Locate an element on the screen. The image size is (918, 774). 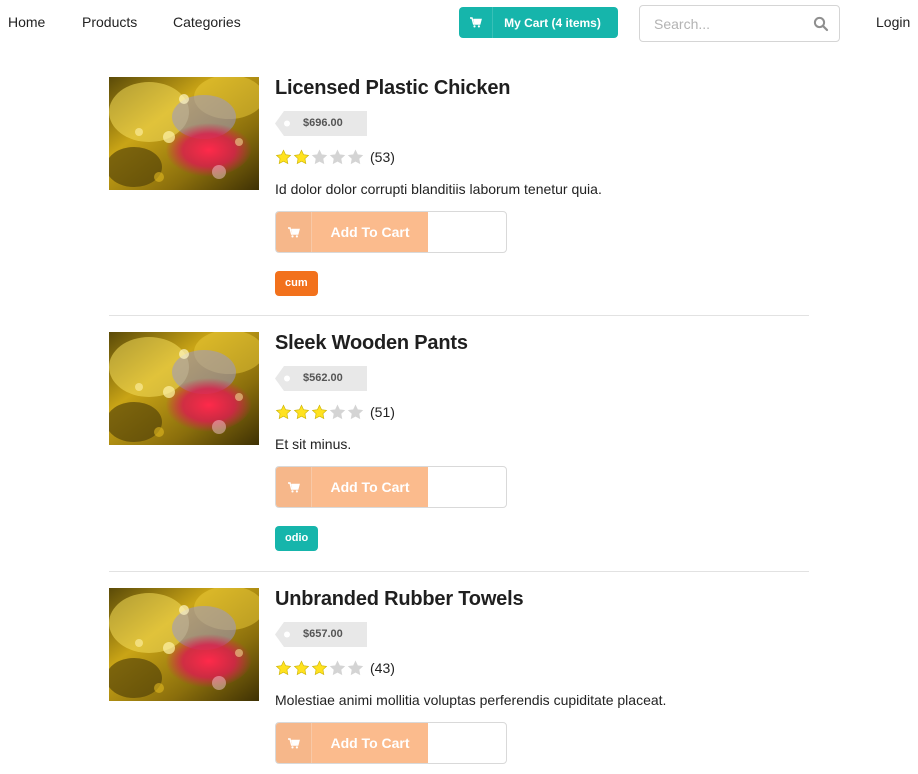
price-tag: $657.00 is located at coordinates (321, 634).